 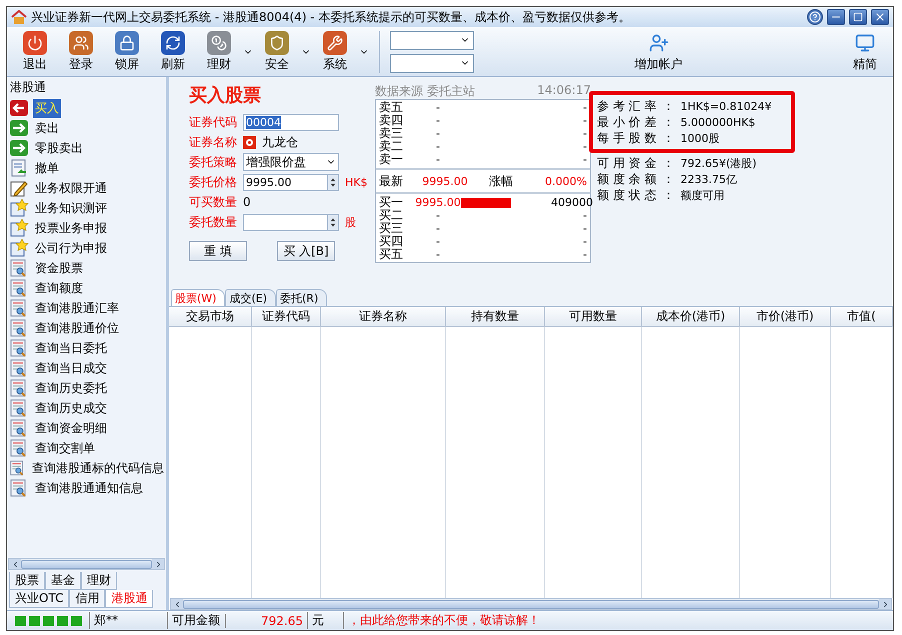 What do you see at coordinates (391, 254) in the screenshot?
I see `quote-level-label: 买五` at bounding box center [391, 254].